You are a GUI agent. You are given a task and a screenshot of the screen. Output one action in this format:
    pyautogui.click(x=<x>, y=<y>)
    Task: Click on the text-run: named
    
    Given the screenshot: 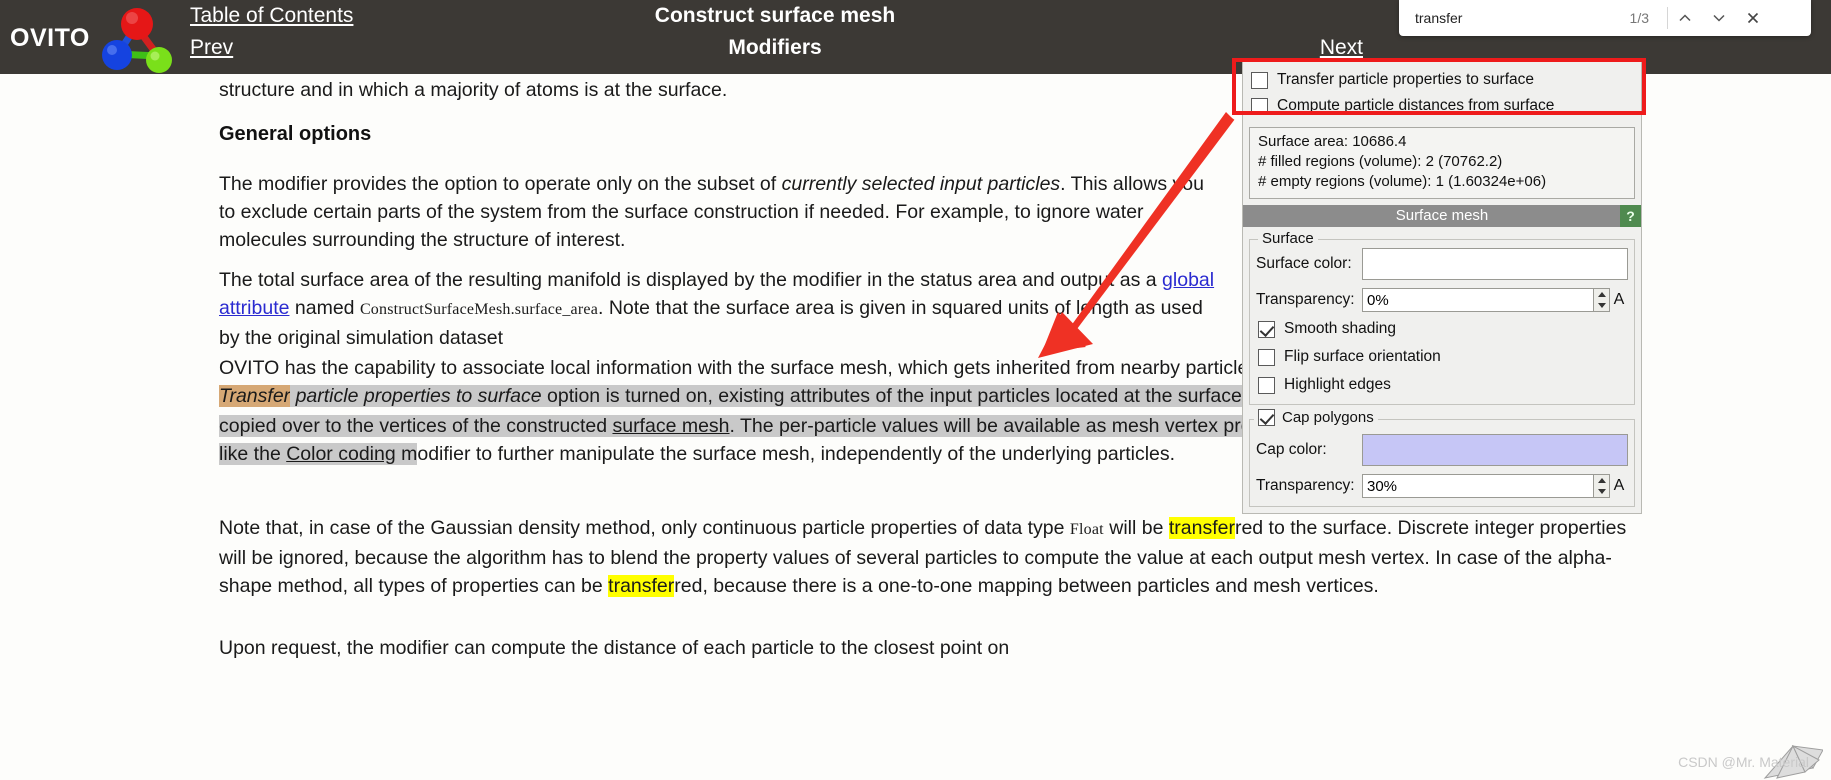 What is the action you would take?
    pyautogui.click(x=324, y=308)
    